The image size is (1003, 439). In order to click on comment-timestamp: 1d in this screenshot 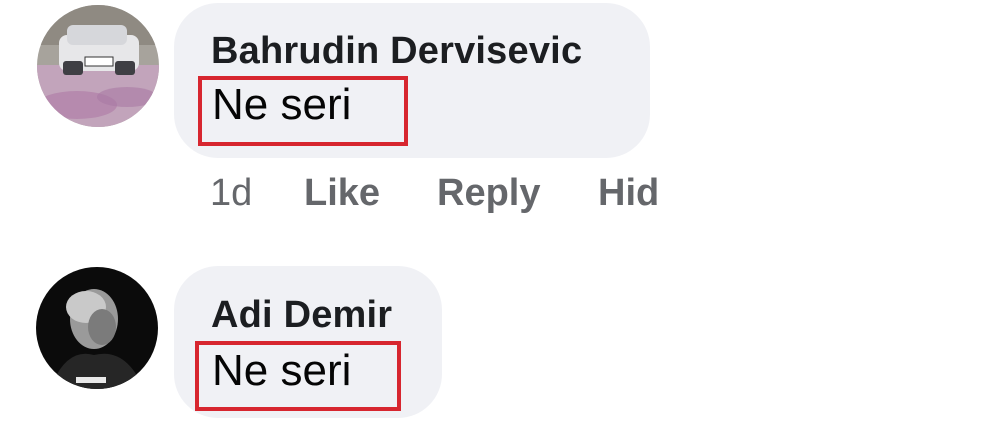, I will do `click(231, 193)`.